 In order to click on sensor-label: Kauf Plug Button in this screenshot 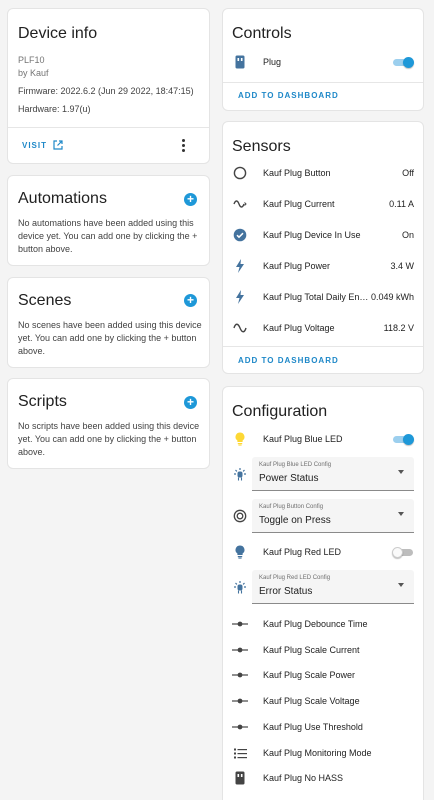, I will do `click(297, 173)`.